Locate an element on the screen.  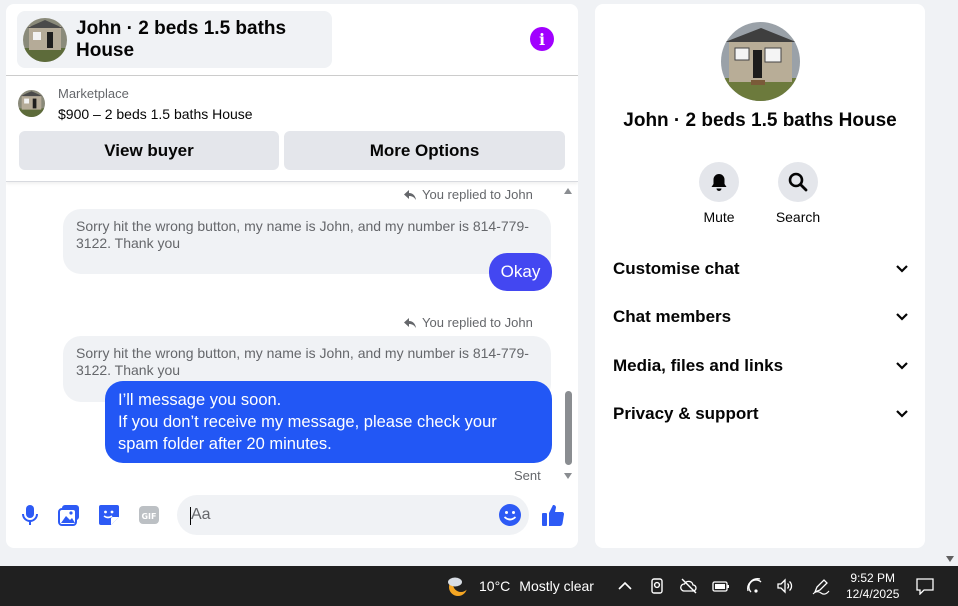
message-line: I’ll message you soon. is located at coordinates (200, 400).